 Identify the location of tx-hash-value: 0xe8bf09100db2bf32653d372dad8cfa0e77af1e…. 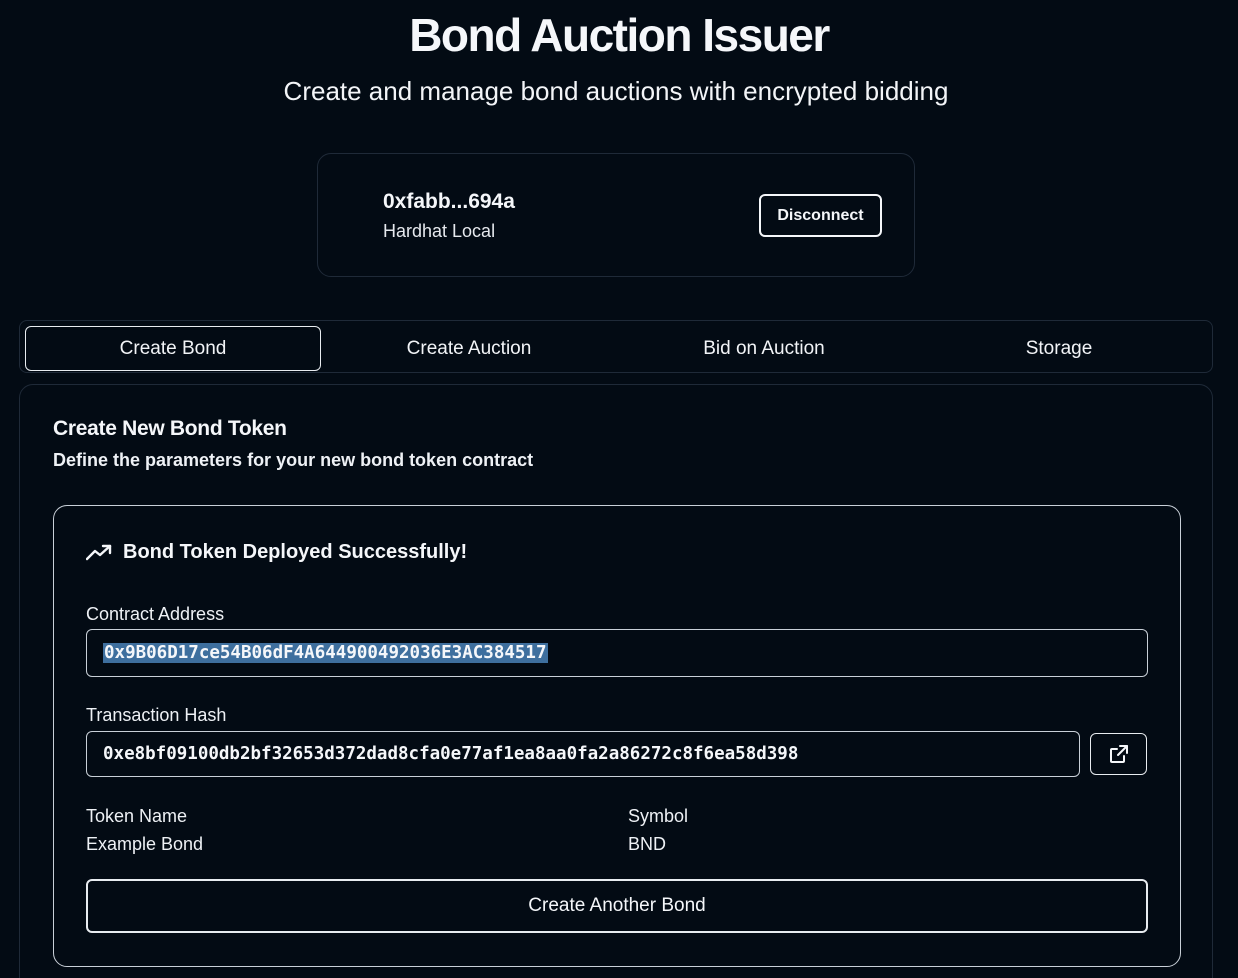
(451, 754).